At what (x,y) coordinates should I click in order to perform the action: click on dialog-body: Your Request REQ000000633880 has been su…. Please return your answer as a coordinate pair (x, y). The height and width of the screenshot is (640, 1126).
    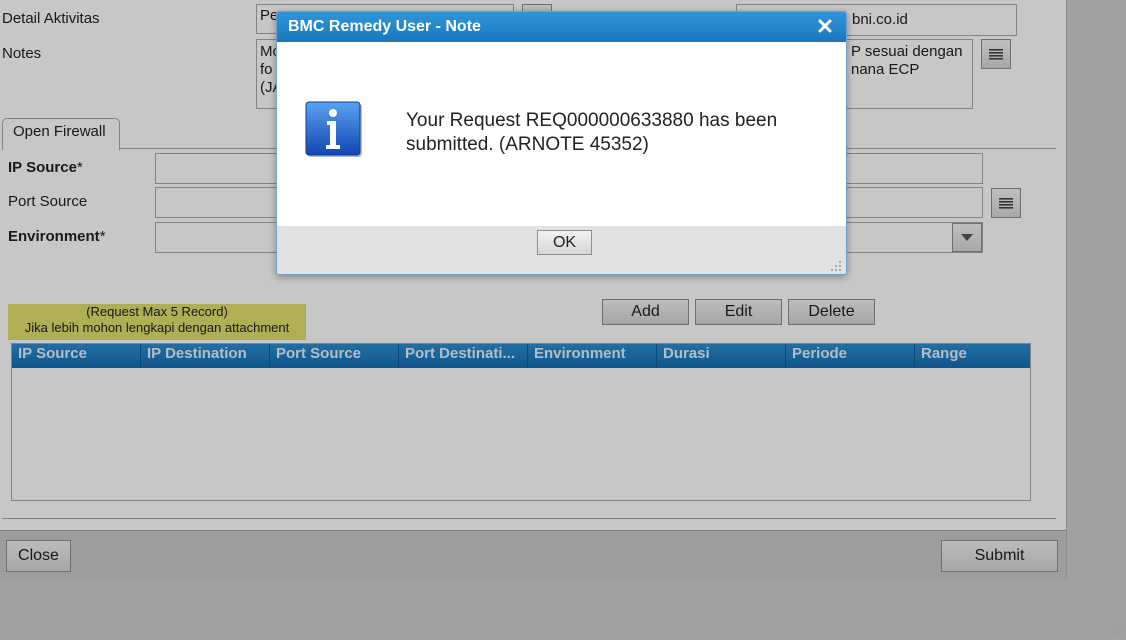
    Looking at the image, I should click on (561, 134).